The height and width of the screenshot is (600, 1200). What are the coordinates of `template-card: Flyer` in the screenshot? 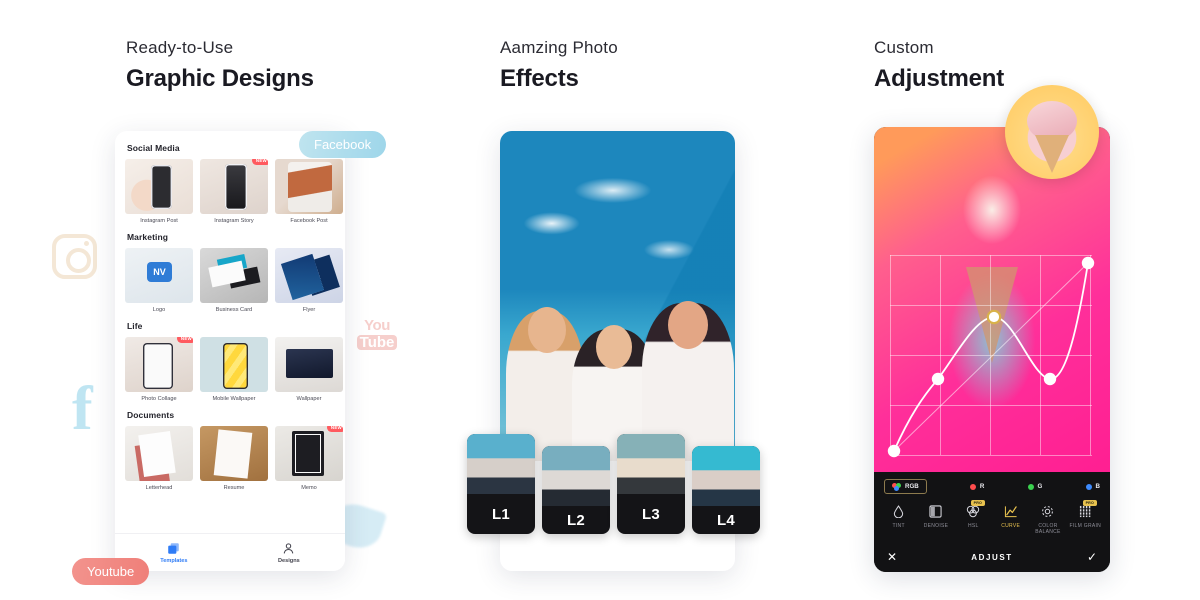 It's located at (309, 280).